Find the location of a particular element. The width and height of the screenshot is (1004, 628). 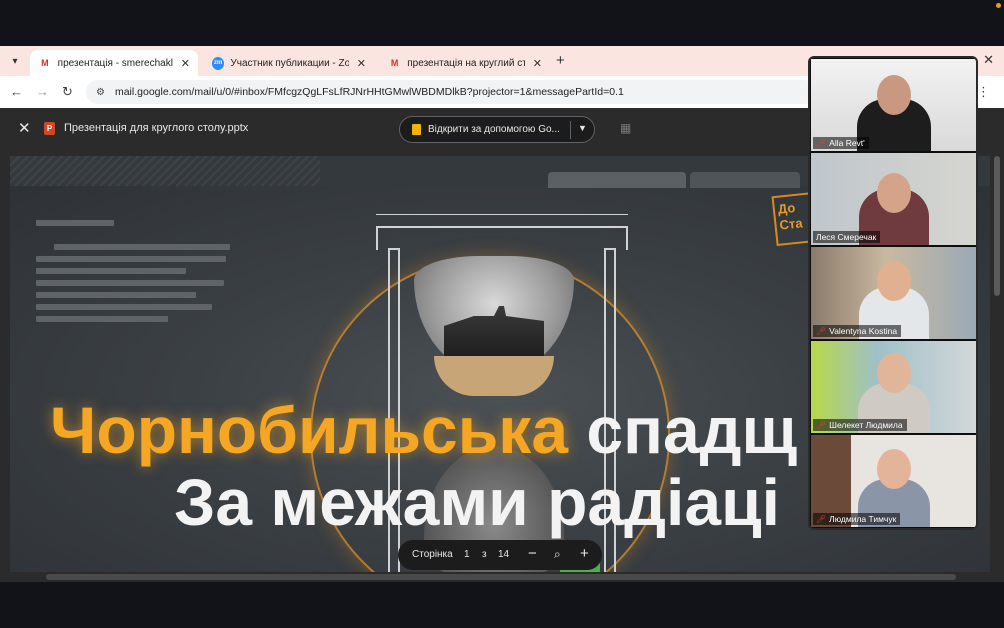

participant-tile: 🎤︎ Людмила Тимчук is located at coordinates (893, 481).